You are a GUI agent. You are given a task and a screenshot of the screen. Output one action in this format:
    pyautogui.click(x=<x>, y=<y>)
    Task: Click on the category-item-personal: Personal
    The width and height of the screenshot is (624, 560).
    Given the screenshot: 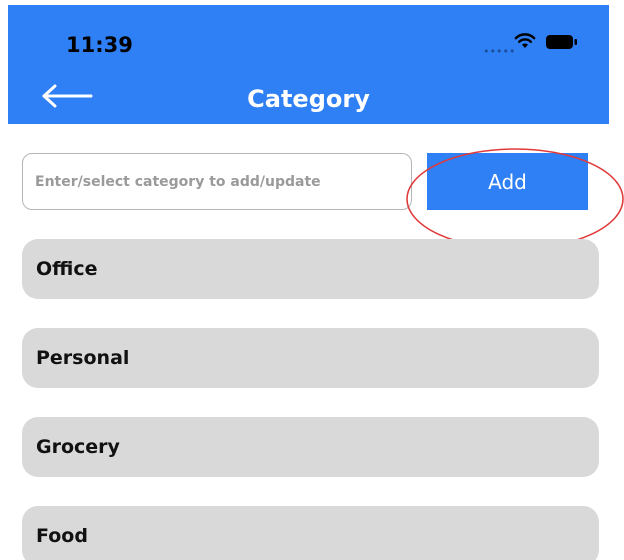 What is the action you would take?
    pyautogui.click(x=310, y=358)
    